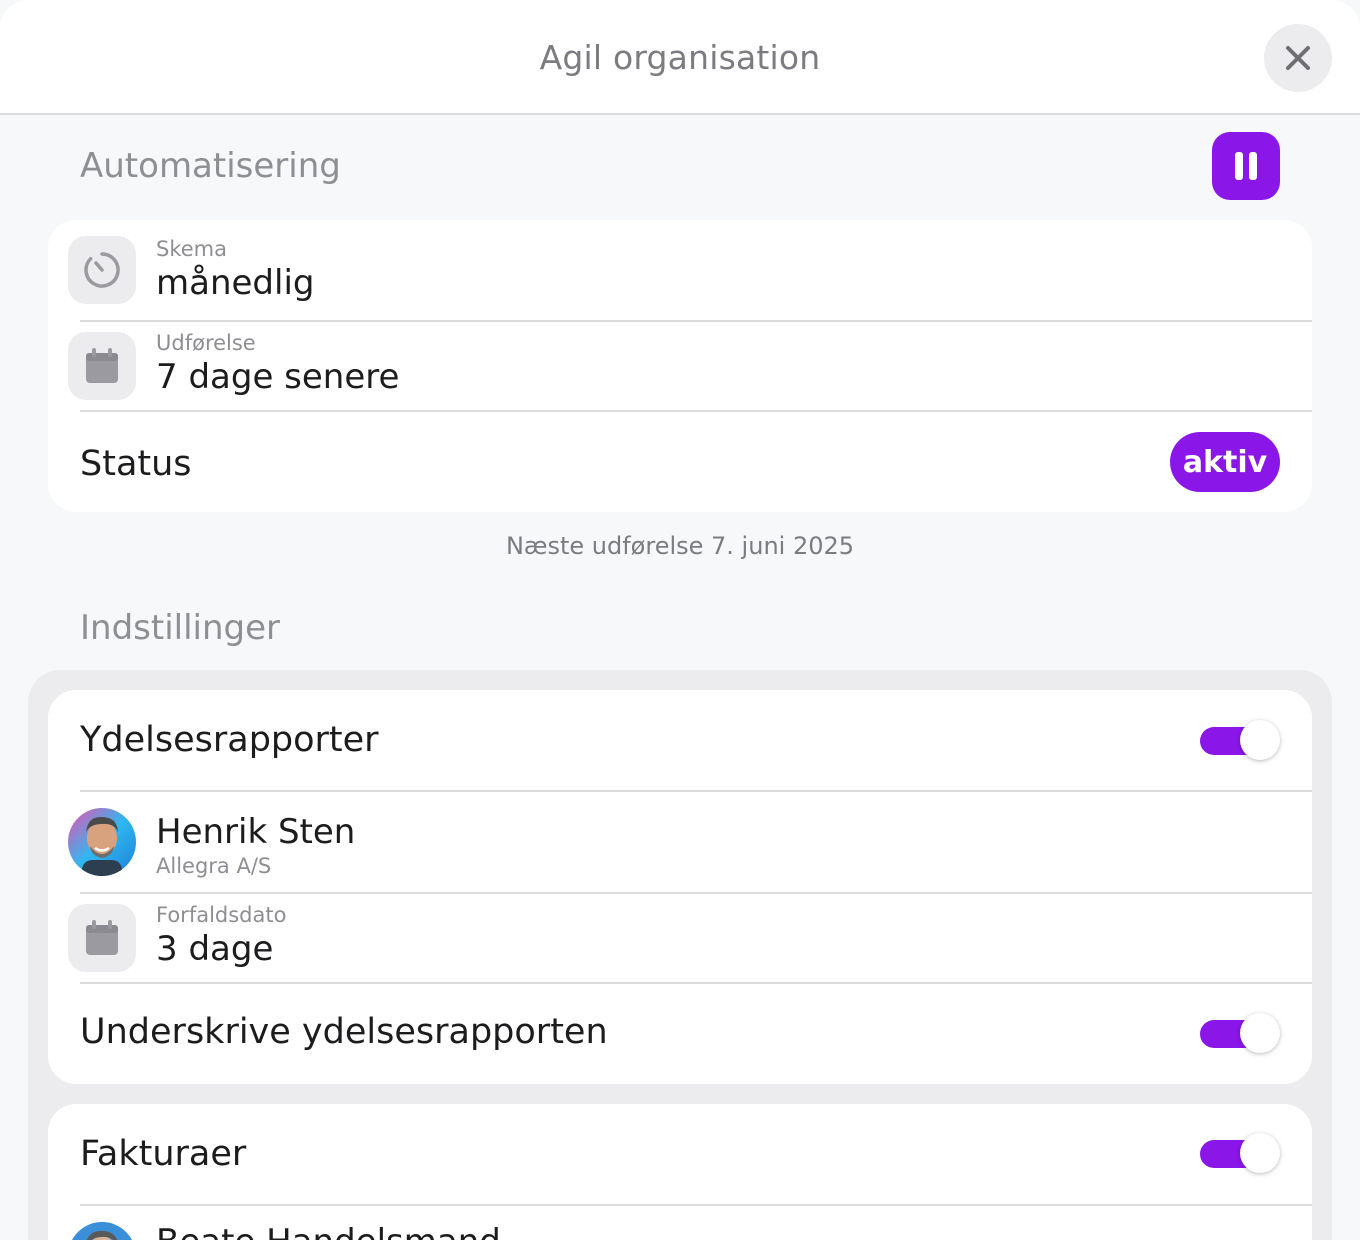 This screenshot has width=1360, height=1240. I want to click on invoices-card: Fakturaer Beate Handelsmand, so click(680, 1172).